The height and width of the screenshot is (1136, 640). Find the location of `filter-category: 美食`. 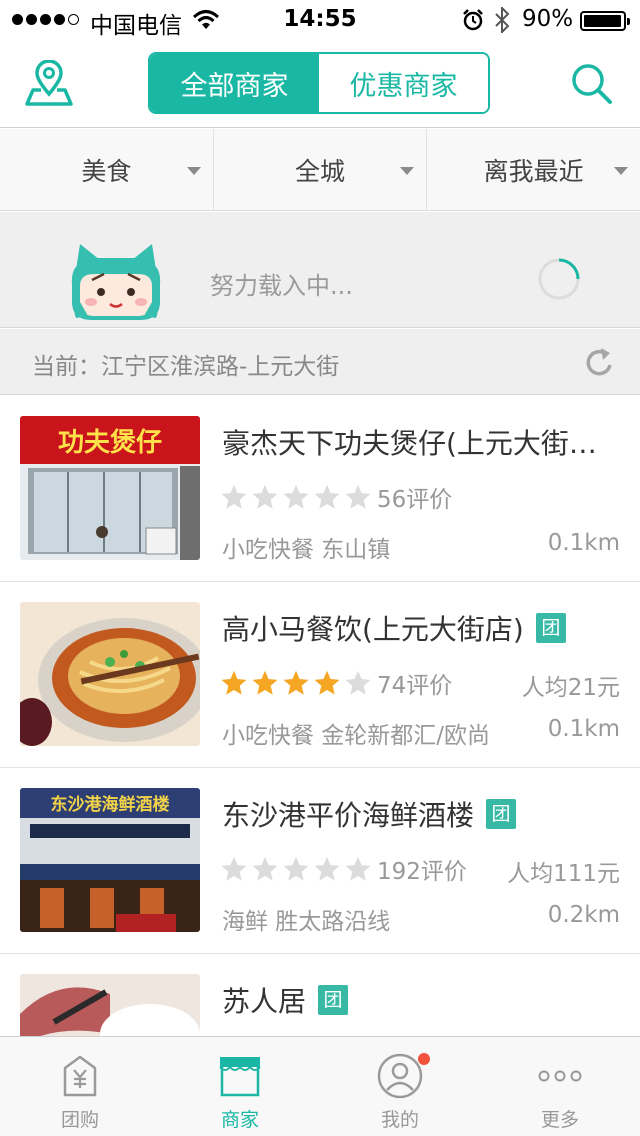

filter-category: 美食 is located at coordinates (106, 169).